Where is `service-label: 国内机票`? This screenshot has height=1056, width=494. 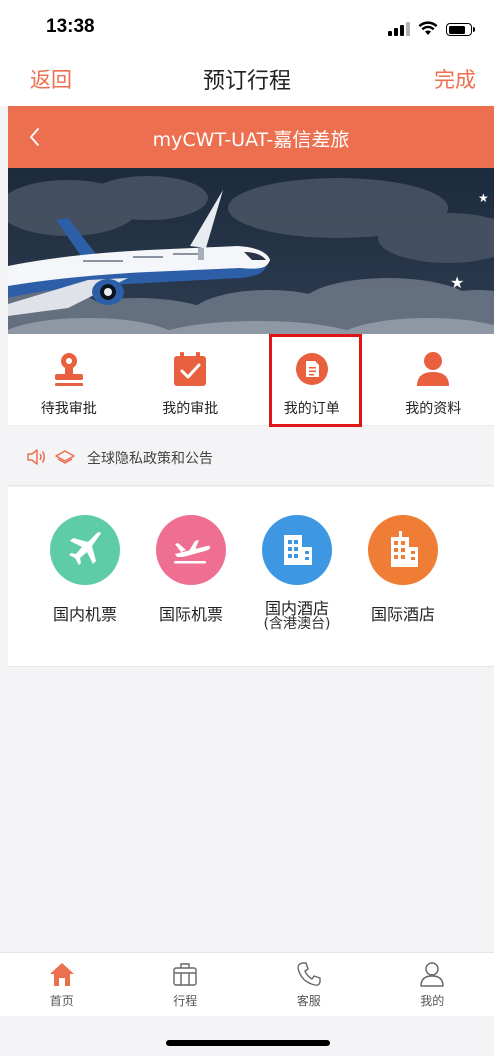 service-label: 国内机票 is located at coordinates (84, 614).